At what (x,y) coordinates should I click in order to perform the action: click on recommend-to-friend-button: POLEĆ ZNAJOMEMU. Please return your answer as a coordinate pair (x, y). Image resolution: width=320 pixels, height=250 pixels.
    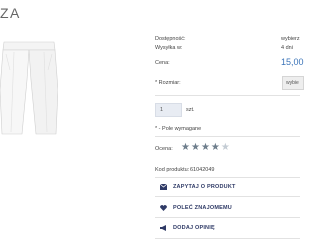
    Looking at the image, I should click on (227, 208).